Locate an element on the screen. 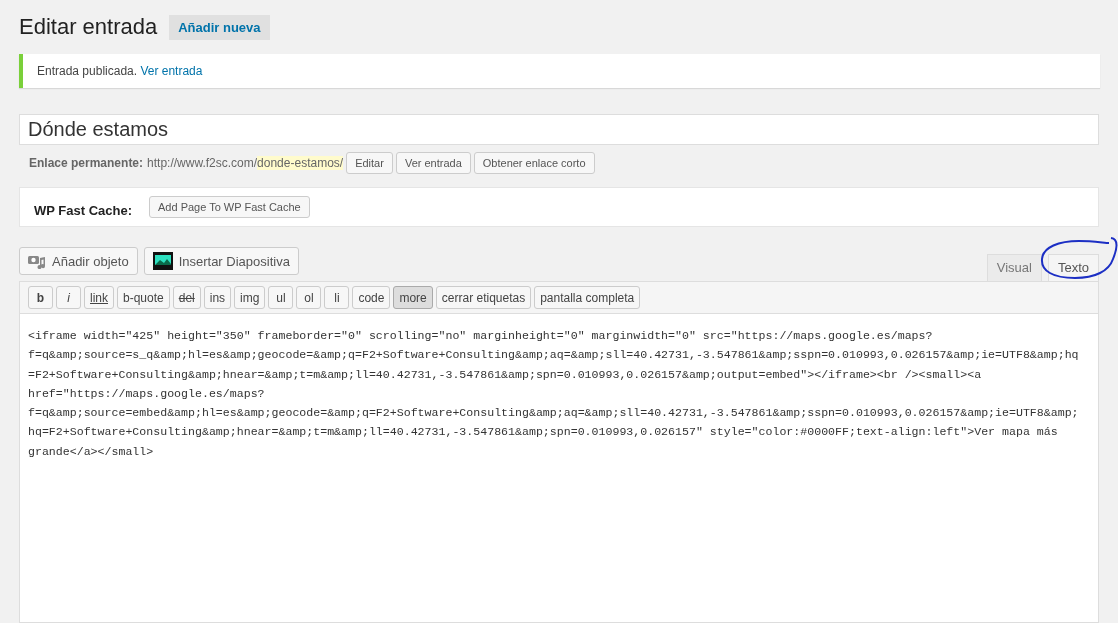 This screenshot has height=623, width=1118. quicktag-button: pantalla completa is located at coordinates (587, 297).